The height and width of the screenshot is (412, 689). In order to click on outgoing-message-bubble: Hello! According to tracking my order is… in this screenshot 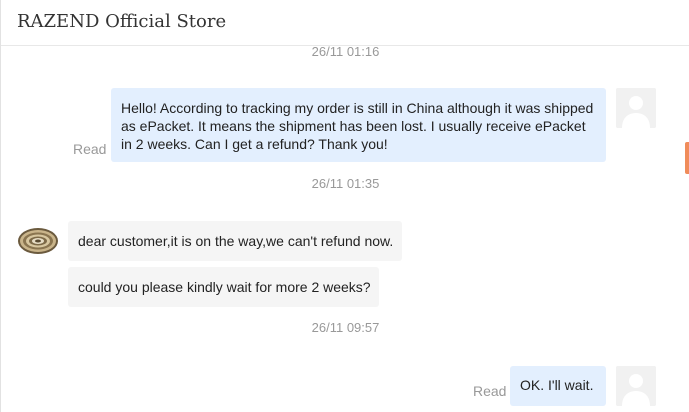, I will do `click(358, 125)`.